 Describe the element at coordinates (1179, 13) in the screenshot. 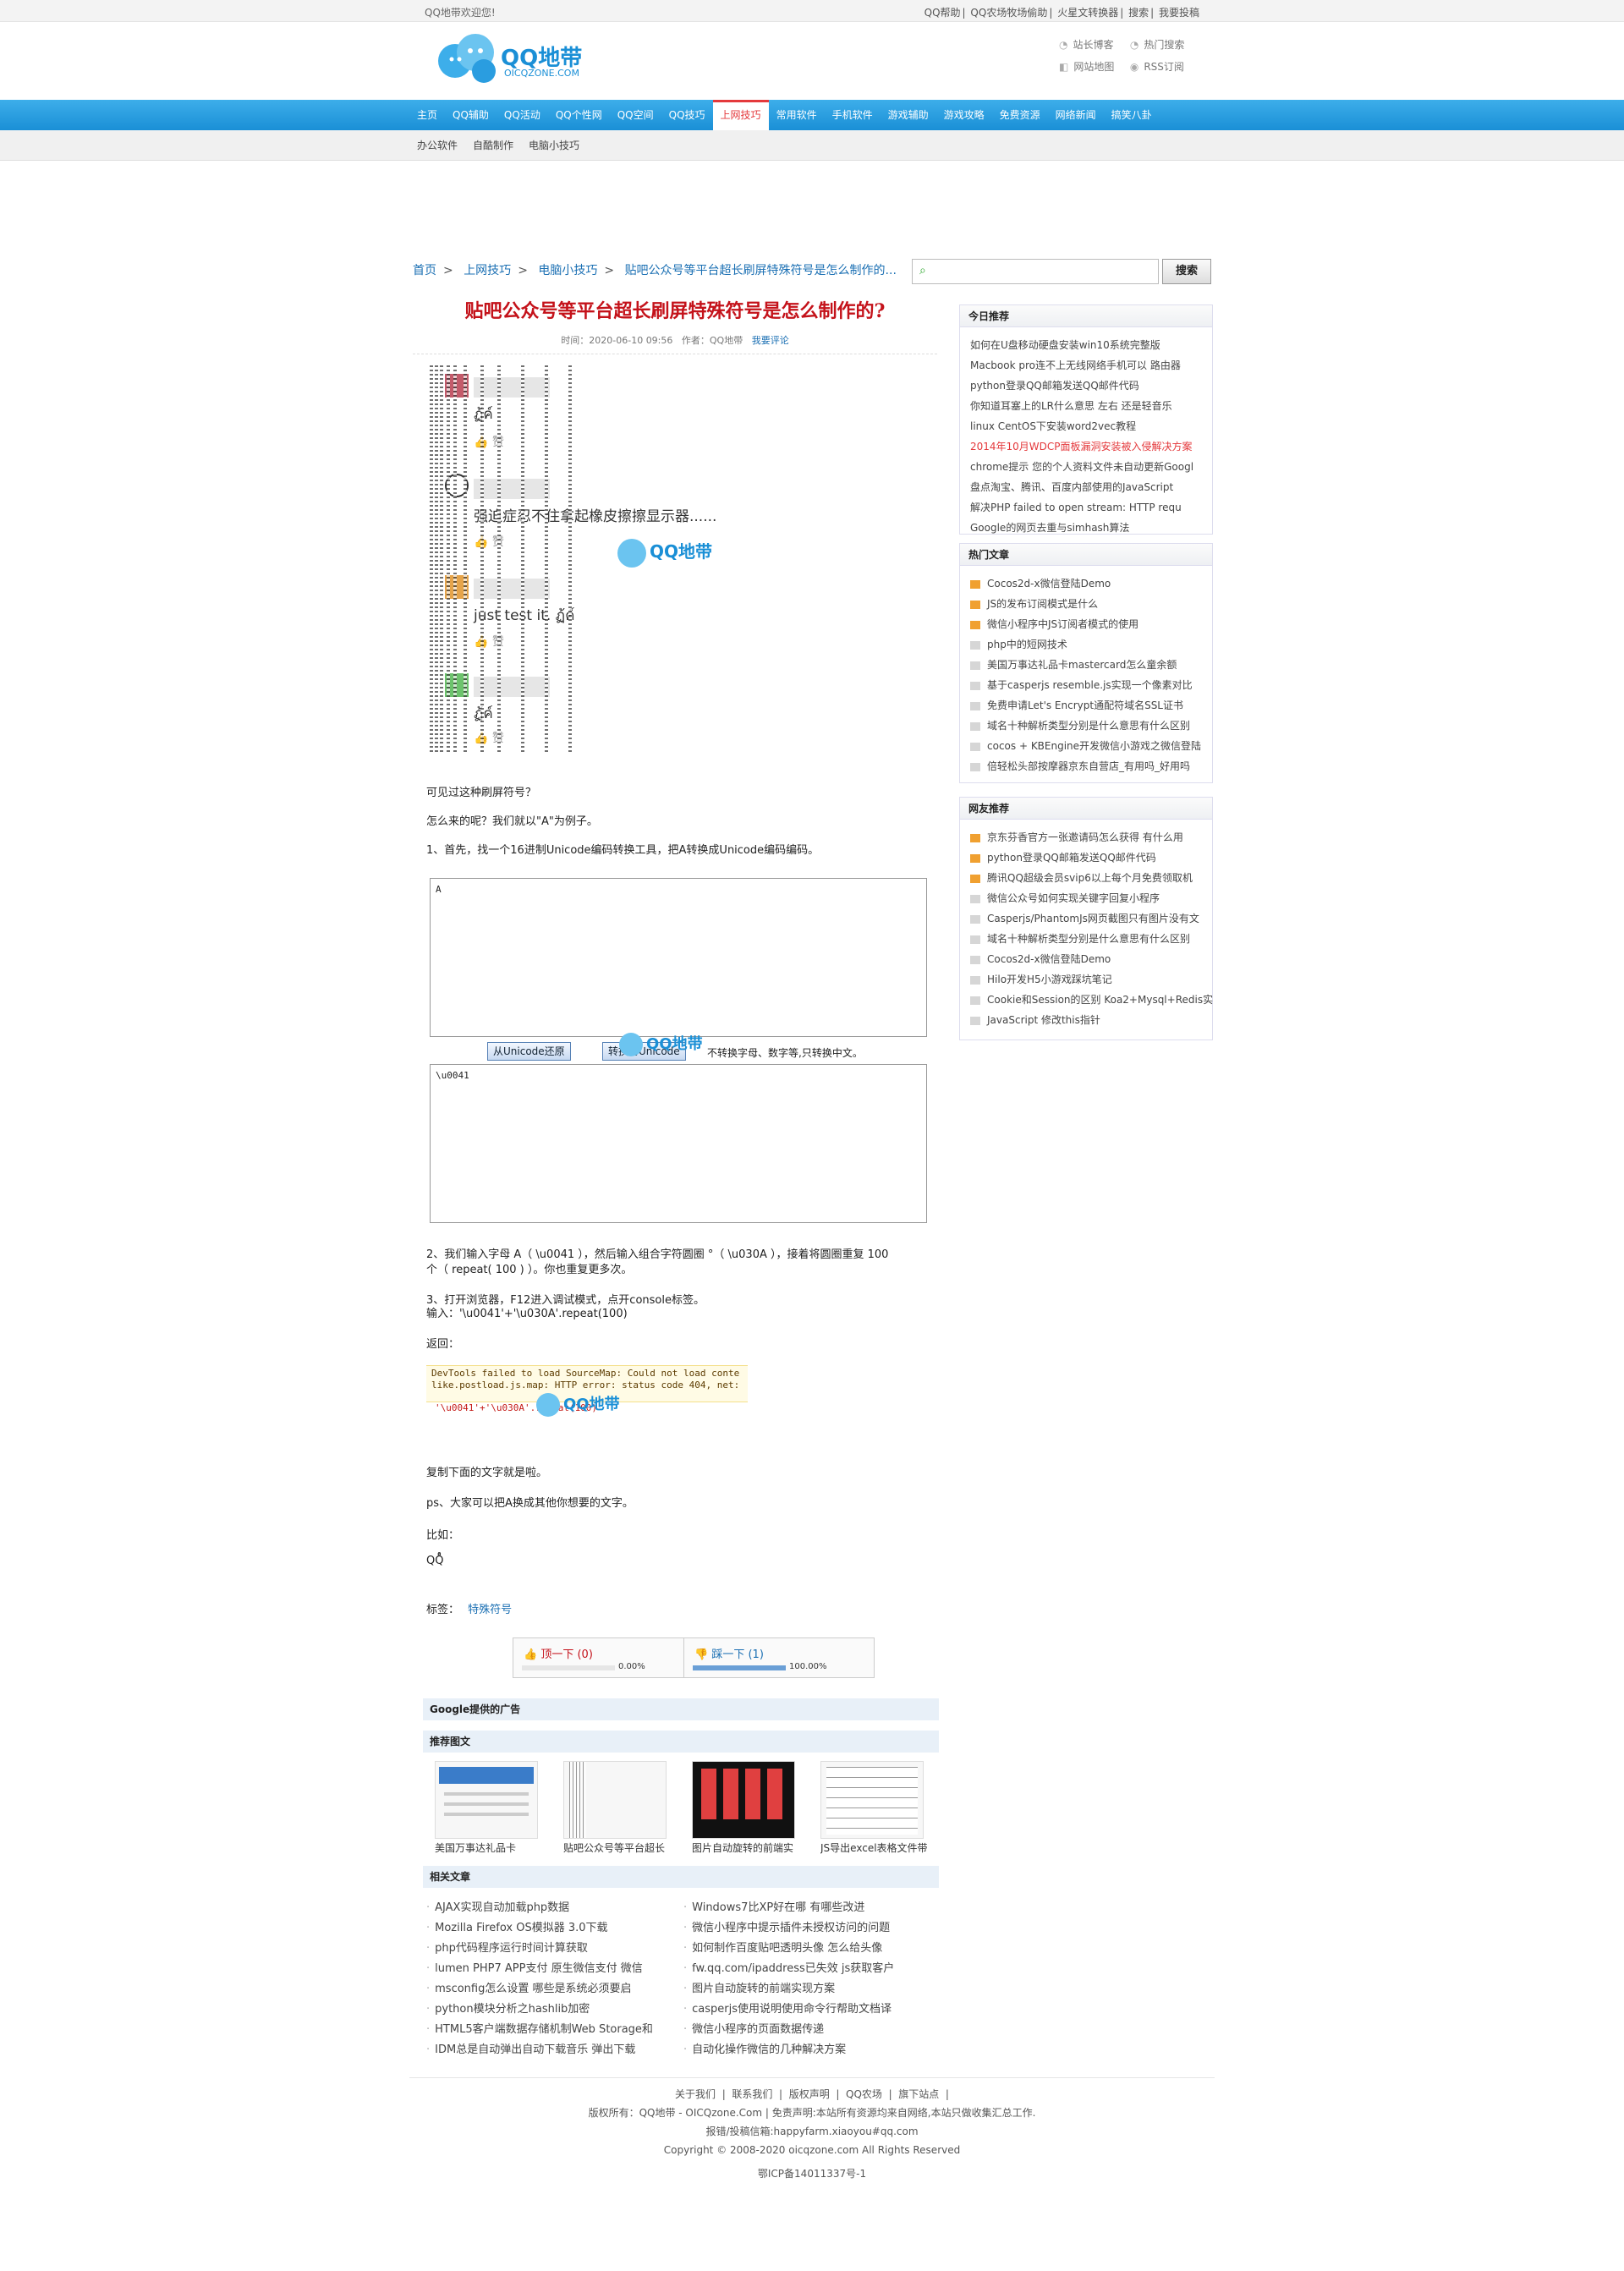

I see `top-link-submit: 我要投稿` at that location.